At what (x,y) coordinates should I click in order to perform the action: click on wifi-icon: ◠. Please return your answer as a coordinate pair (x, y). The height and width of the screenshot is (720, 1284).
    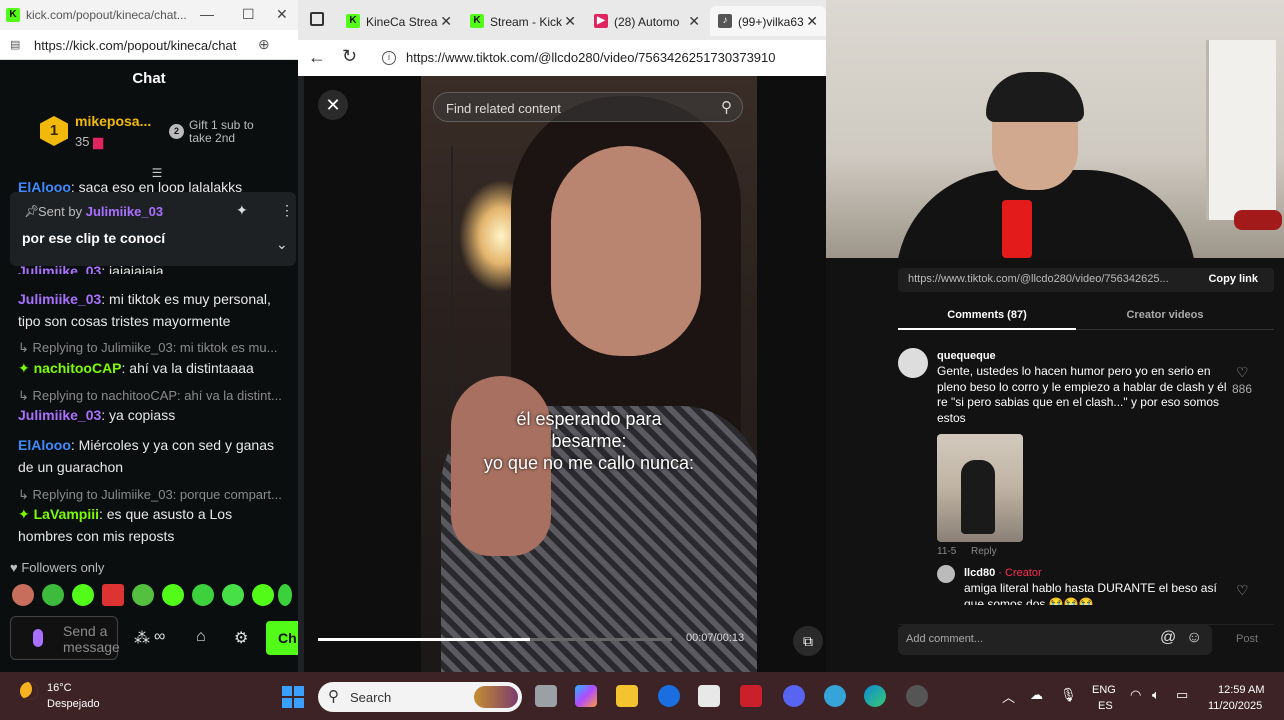
    Looking at the image, I should click on (1135, 695).